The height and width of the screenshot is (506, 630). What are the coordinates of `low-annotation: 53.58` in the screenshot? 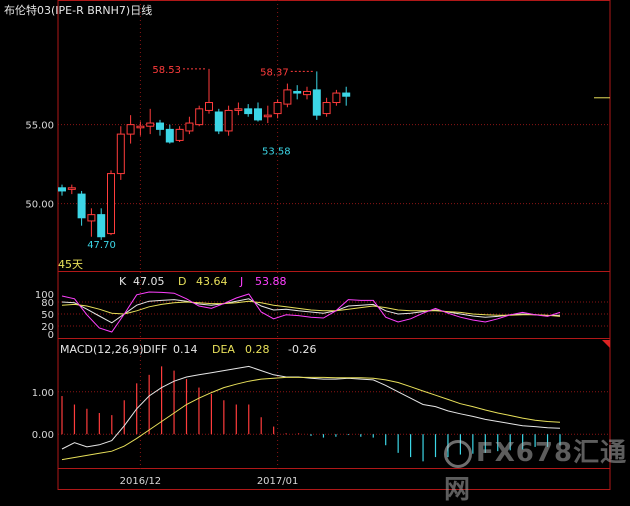 It's located at (276, 152).